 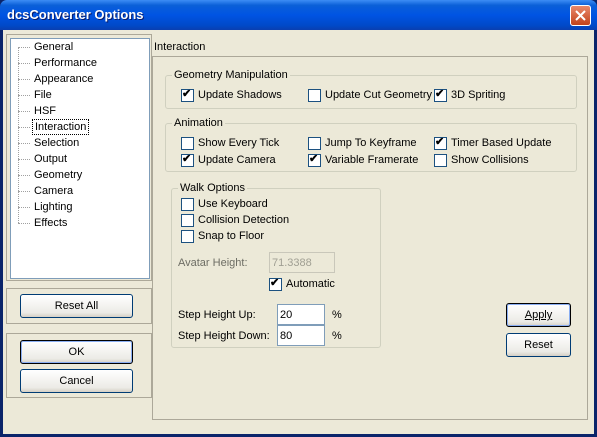 I want to click on checkbox-label: Update Cut Geometry, so click(x=378, y=95).